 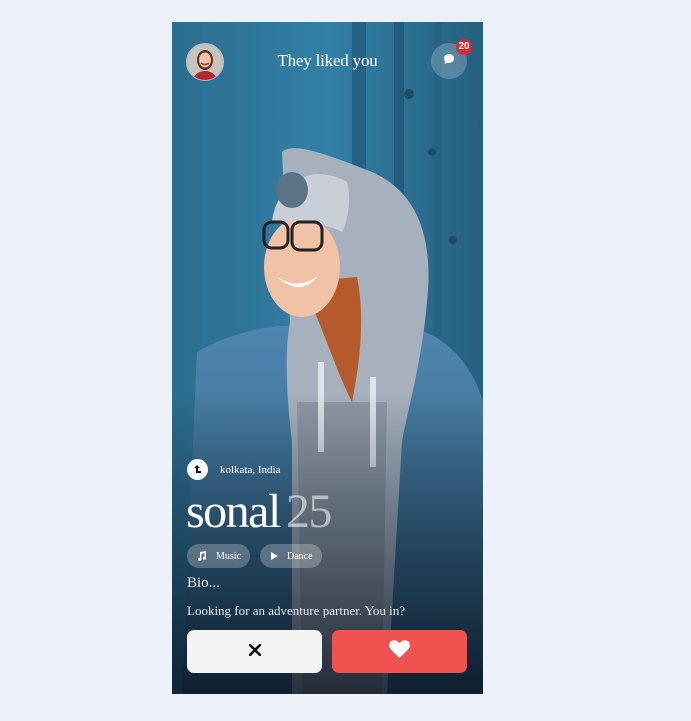 What do you see at coordinates (327, 62) in the screenshot?
I see `top-bar: They liked you 20` at bounding box center [327, 62].